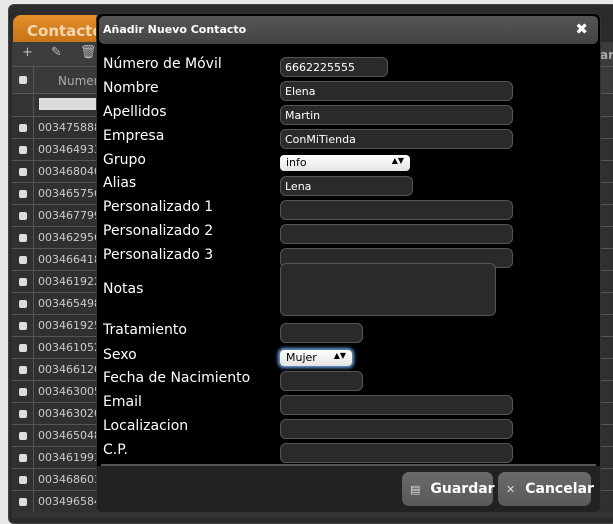 The height and width of the screenshot is (524, 613). Describe the element at coordinates (122, 402) in the screenshot. I see `label-email: Email` at that location.